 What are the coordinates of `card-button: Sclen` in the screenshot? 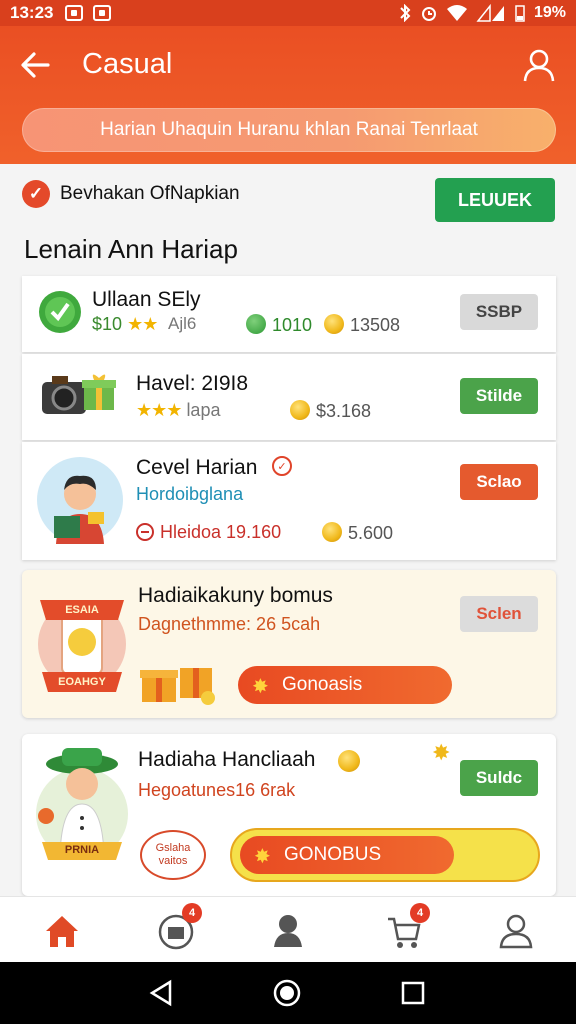 It's located at (499, 614).